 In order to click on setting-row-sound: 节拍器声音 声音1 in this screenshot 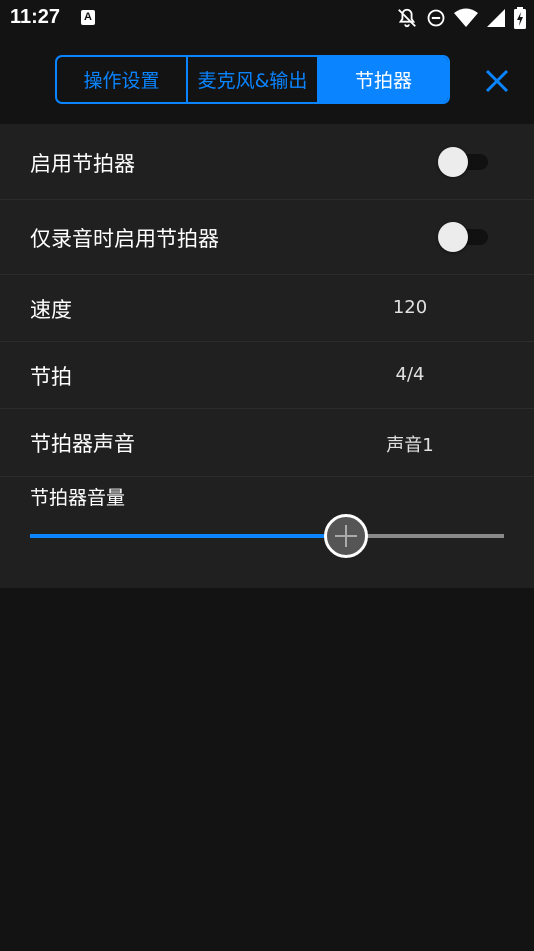, I will do `click(267, 443)`.